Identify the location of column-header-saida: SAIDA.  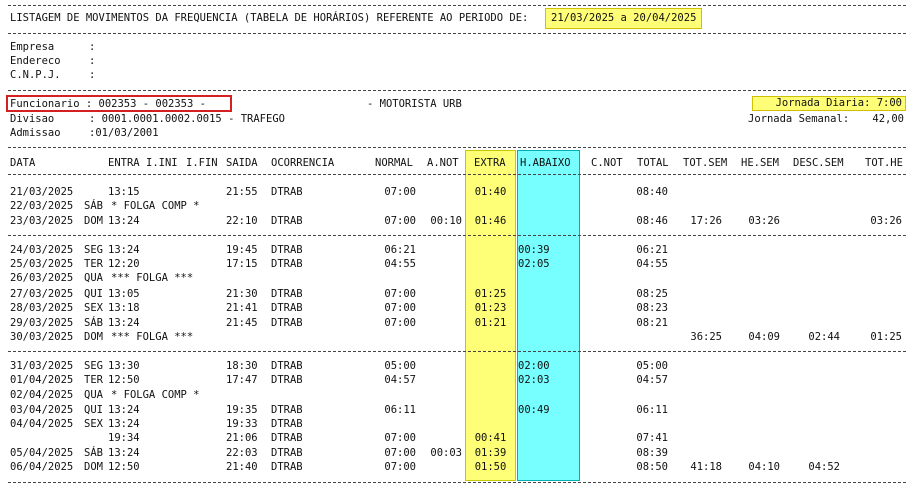
(242, 163).